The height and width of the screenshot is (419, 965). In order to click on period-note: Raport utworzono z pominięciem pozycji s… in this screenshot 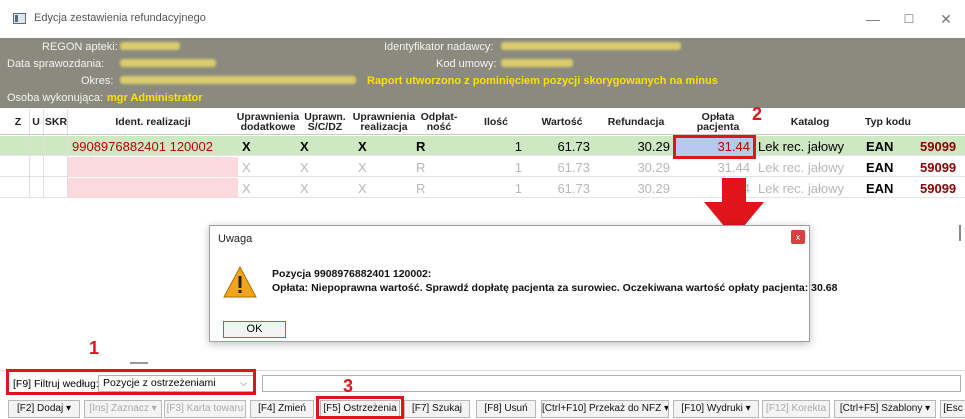, I will do `click(542, 81)`.